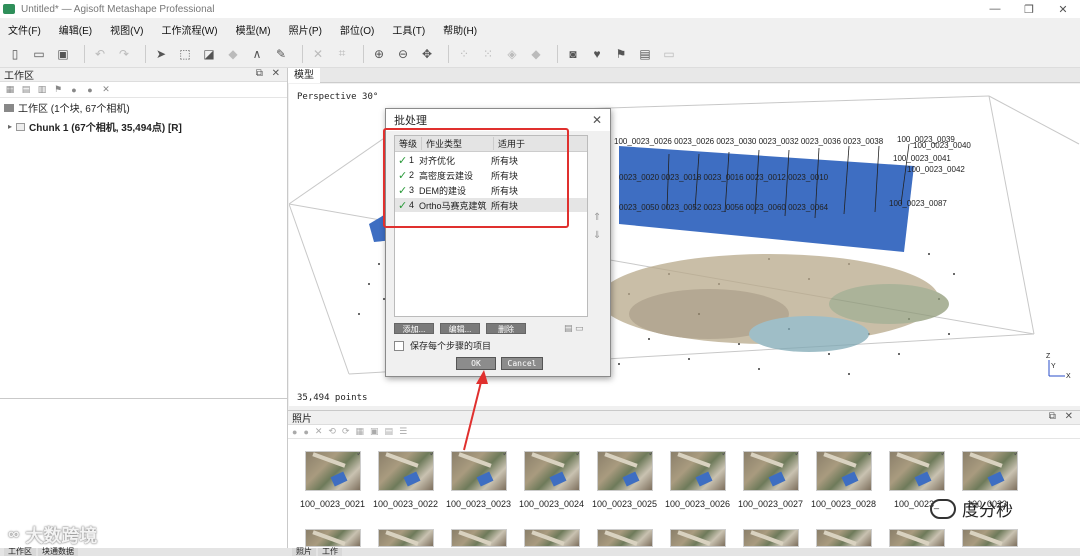 The image size is (1080, 556). Describe the element at coordinates (346, 431) in the screenshot. I see `reset-icon: ⟳` at that location.